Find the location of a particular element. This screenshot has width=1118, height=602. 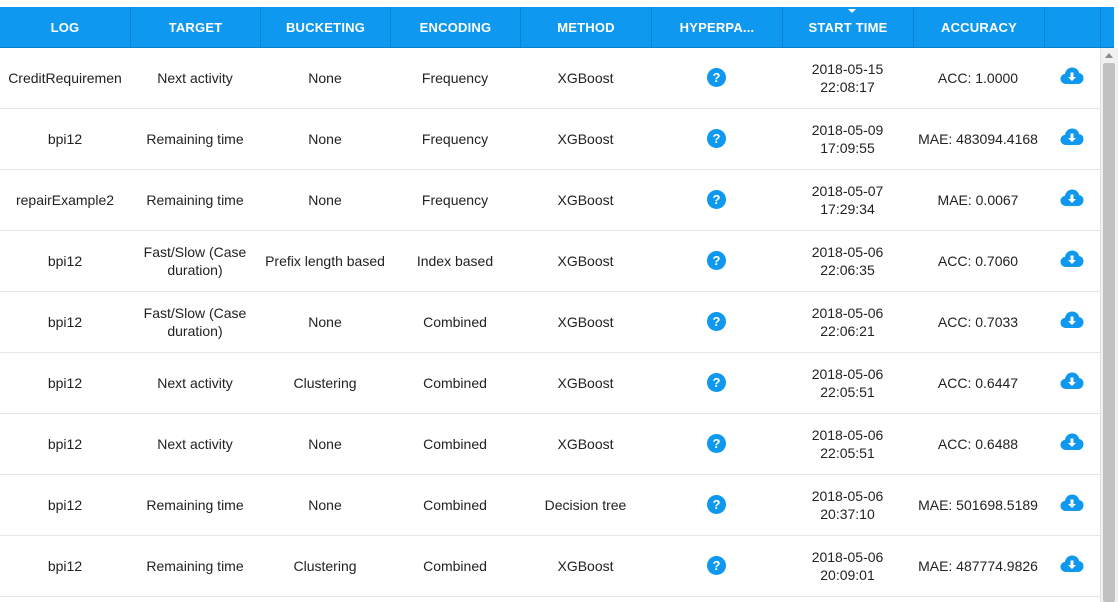

column-header-target: TARGET is located at coordinates (196, 27).